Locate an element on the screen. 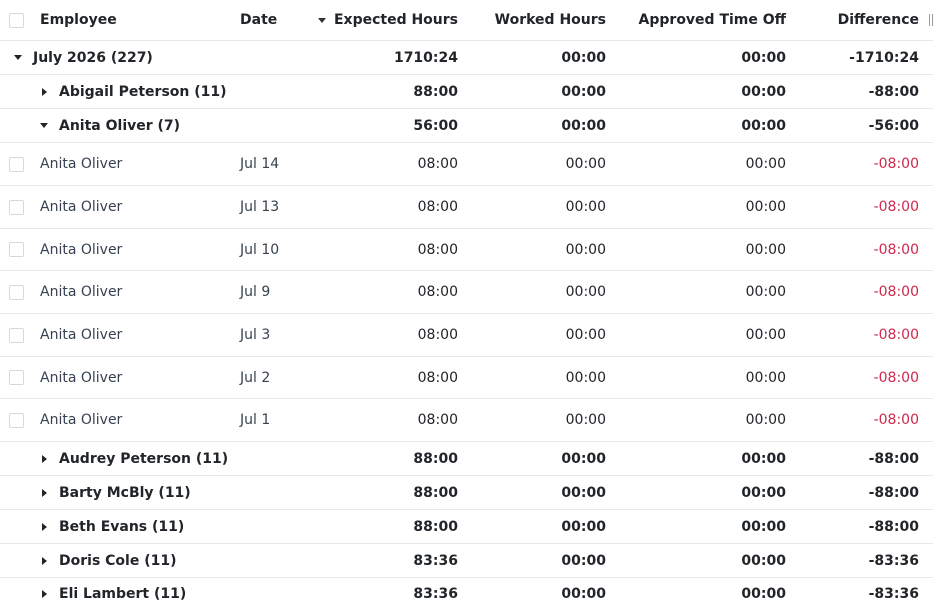 The width and height of the screenshot is (933, 610). sort-desc-icon is located at coordinates (322, 20).